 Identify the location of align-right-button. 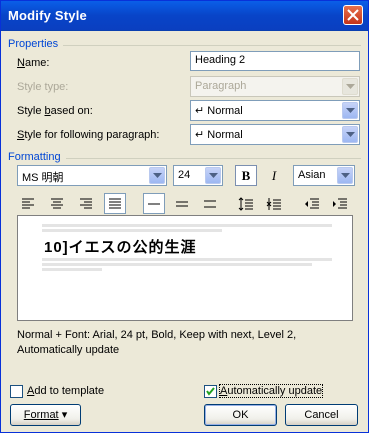
(86, 203).